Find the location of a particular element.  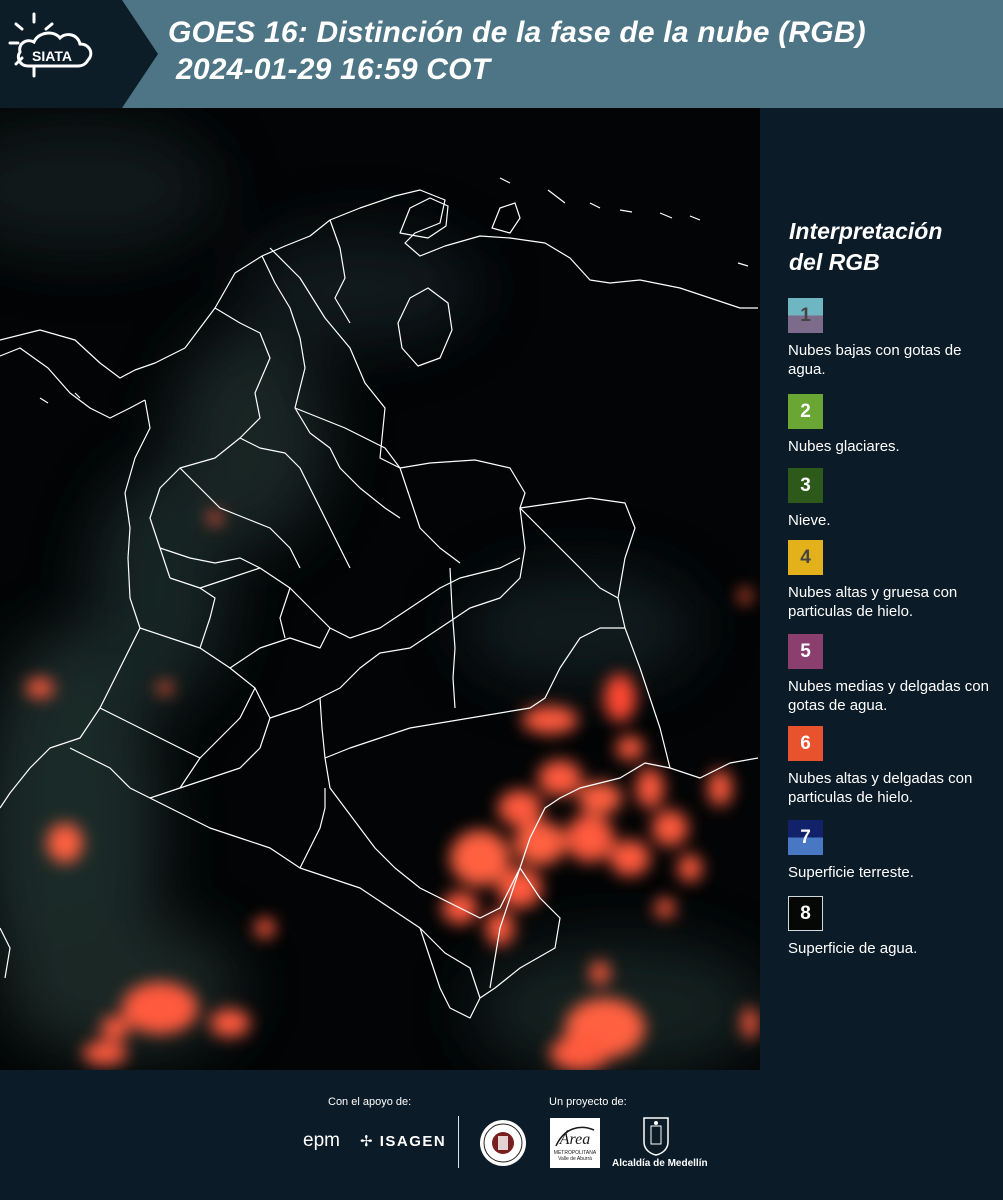

legend-title: Interpretación del RGB is located at coordinates (889, 247).